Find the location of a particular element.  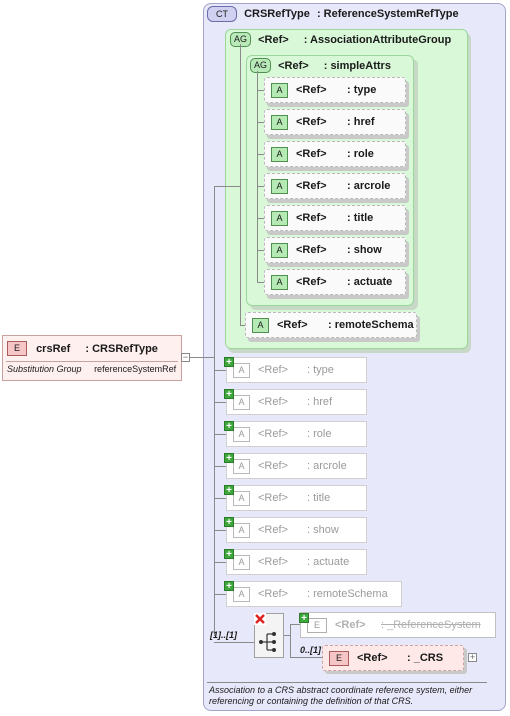

collapsed-attribute-remote-schema: A <Ref> : remoteSchema is located at coordinates (314, 594).